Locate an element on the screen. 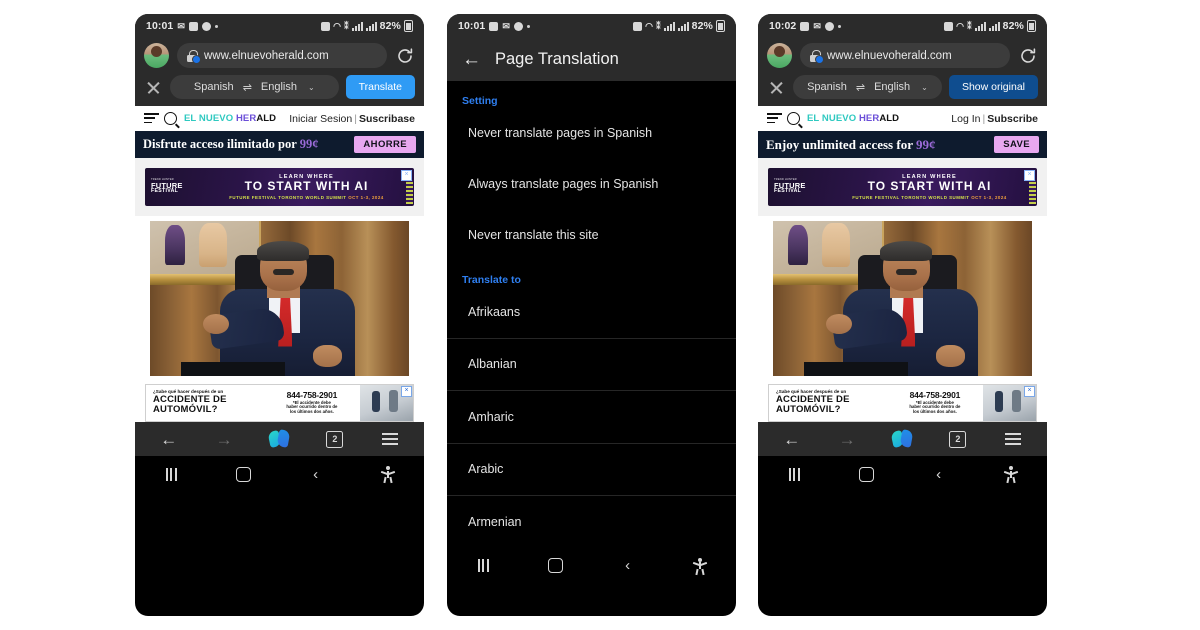 This screenshot has width=1200, height=630. ad-brand-line2: FESTIVAL is located at coordinates (788, 191).